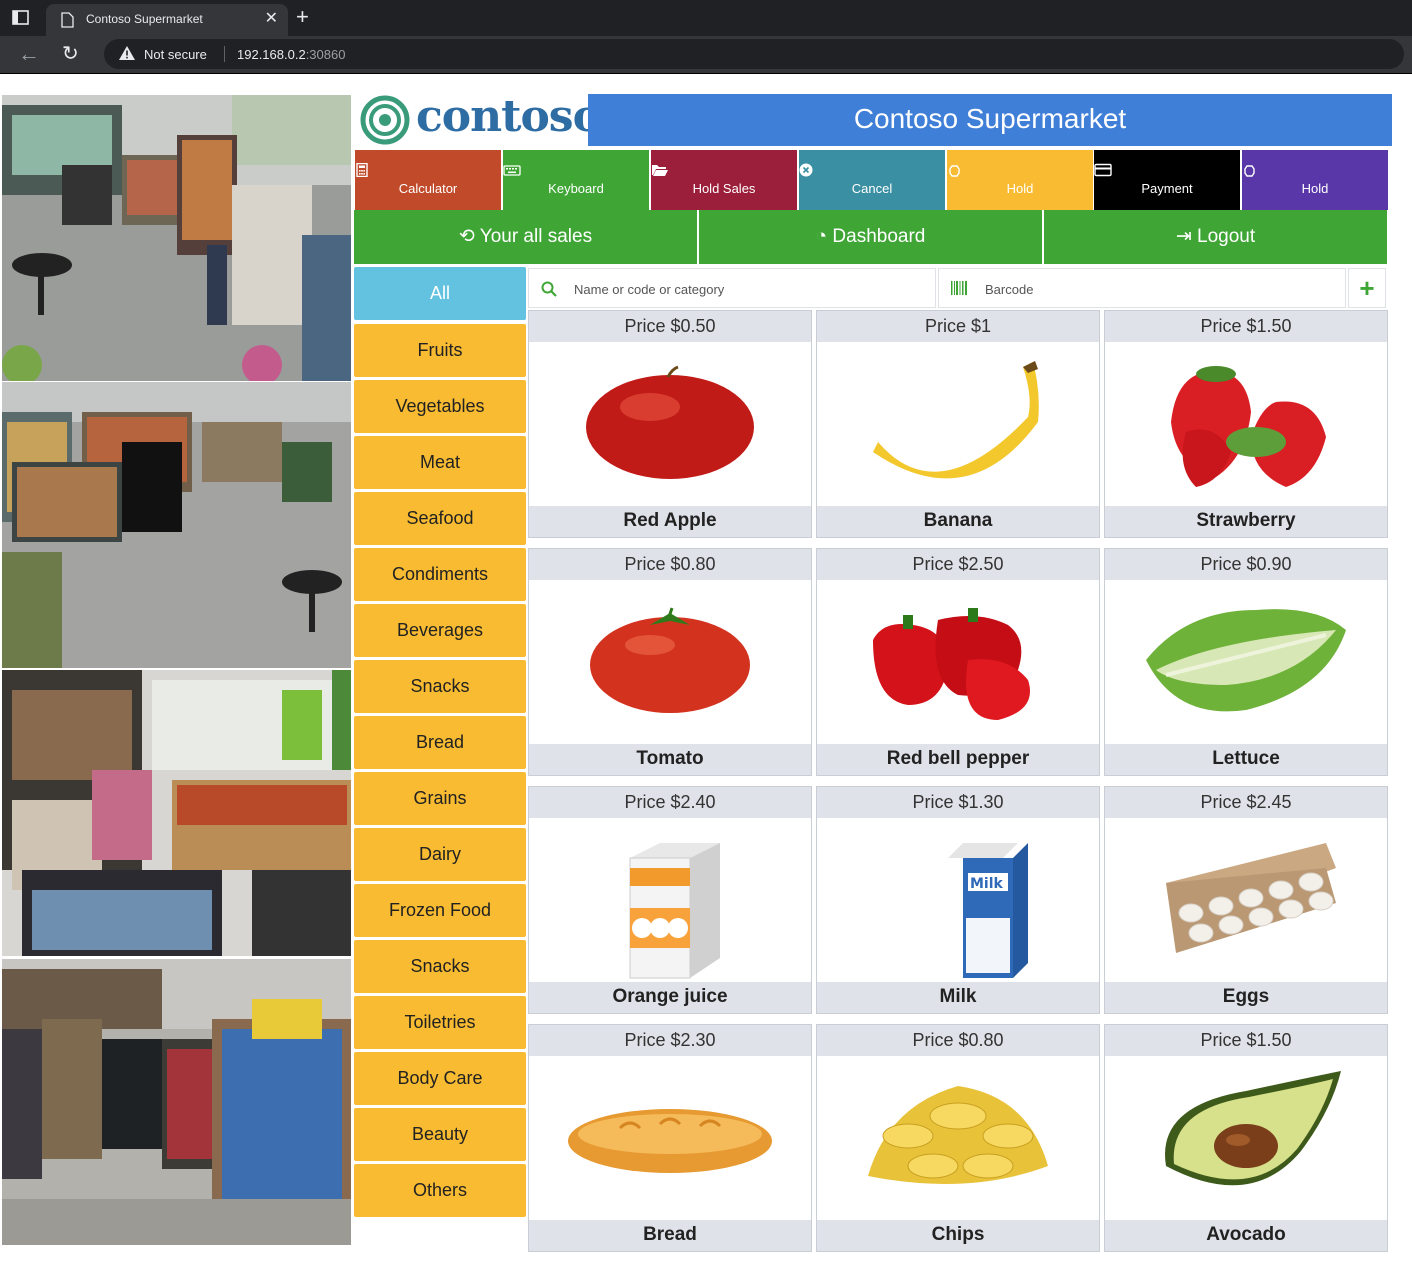 This screenshot has height=1283, width=1412. I want to click on barcode-icon, so click(959, 288).